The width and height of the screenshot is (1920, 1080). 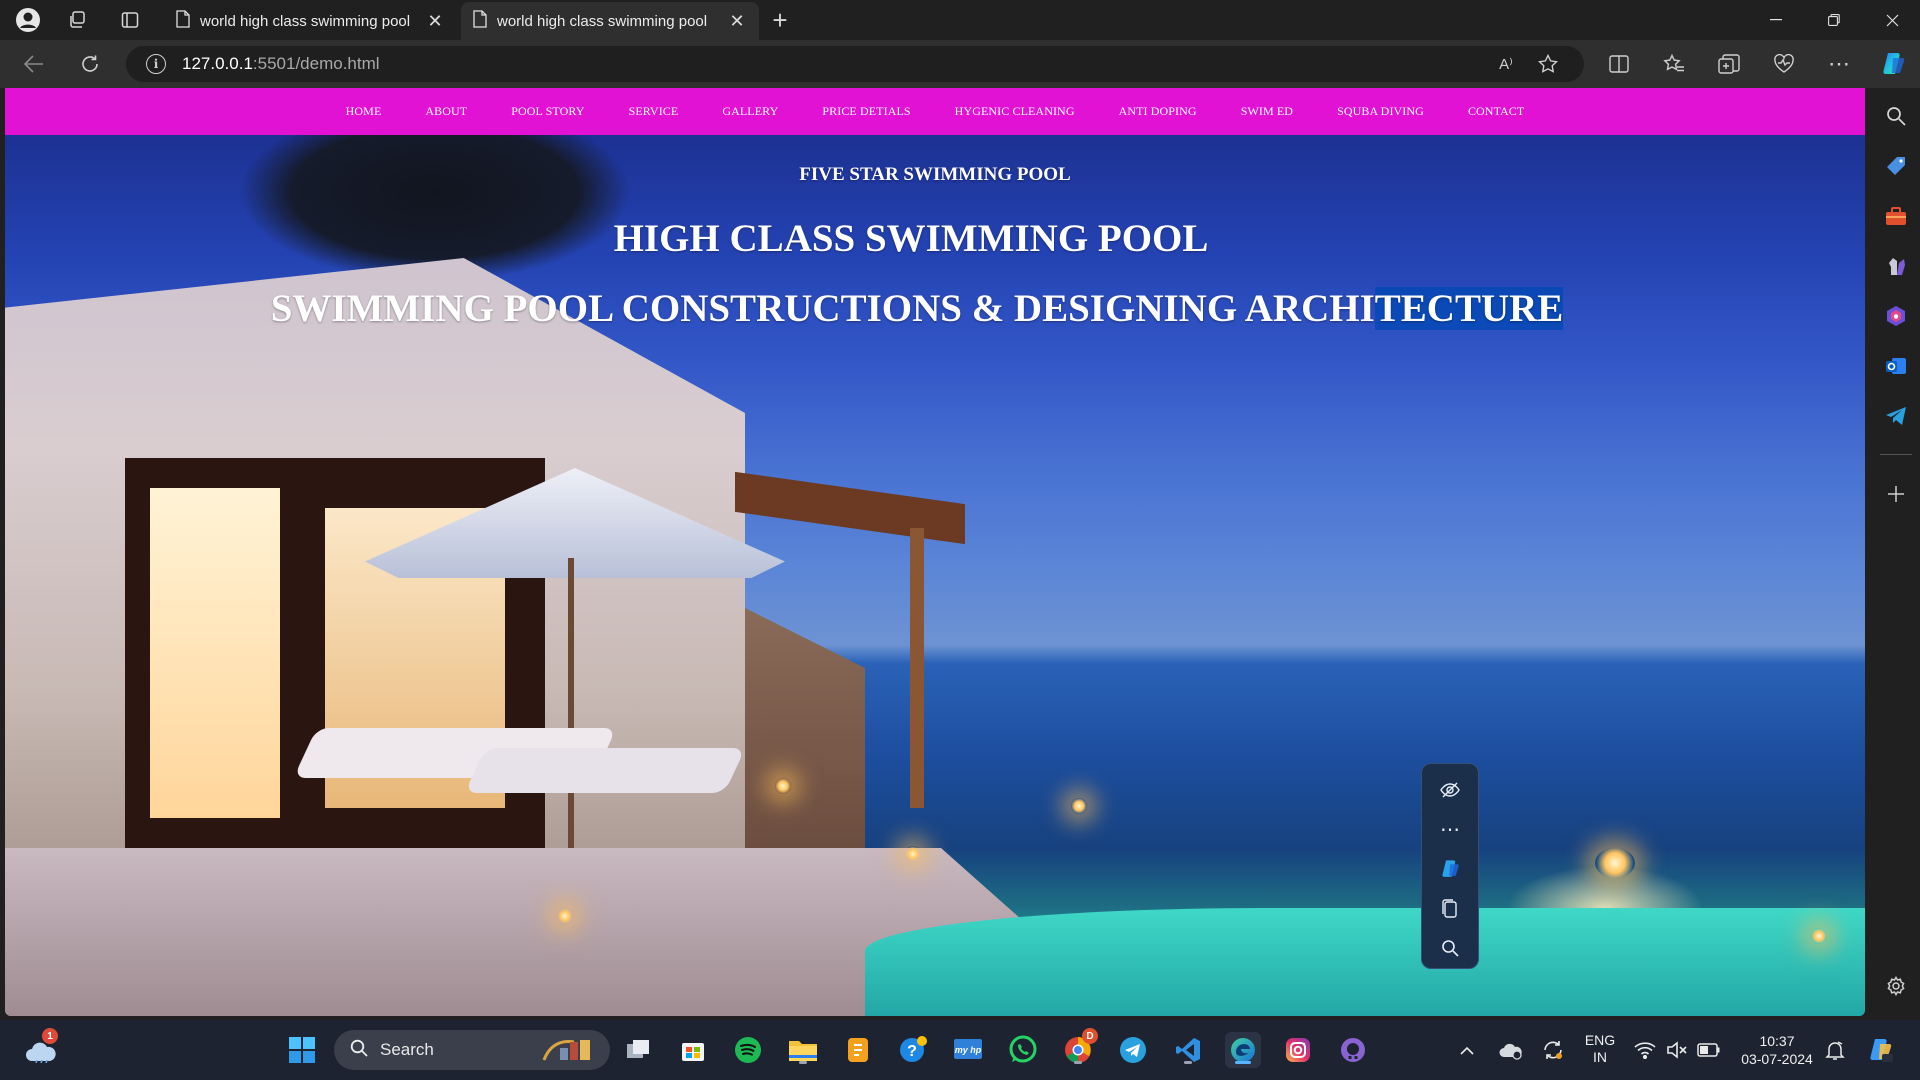 I want to click on lit-window, so click(x=215, y=653).